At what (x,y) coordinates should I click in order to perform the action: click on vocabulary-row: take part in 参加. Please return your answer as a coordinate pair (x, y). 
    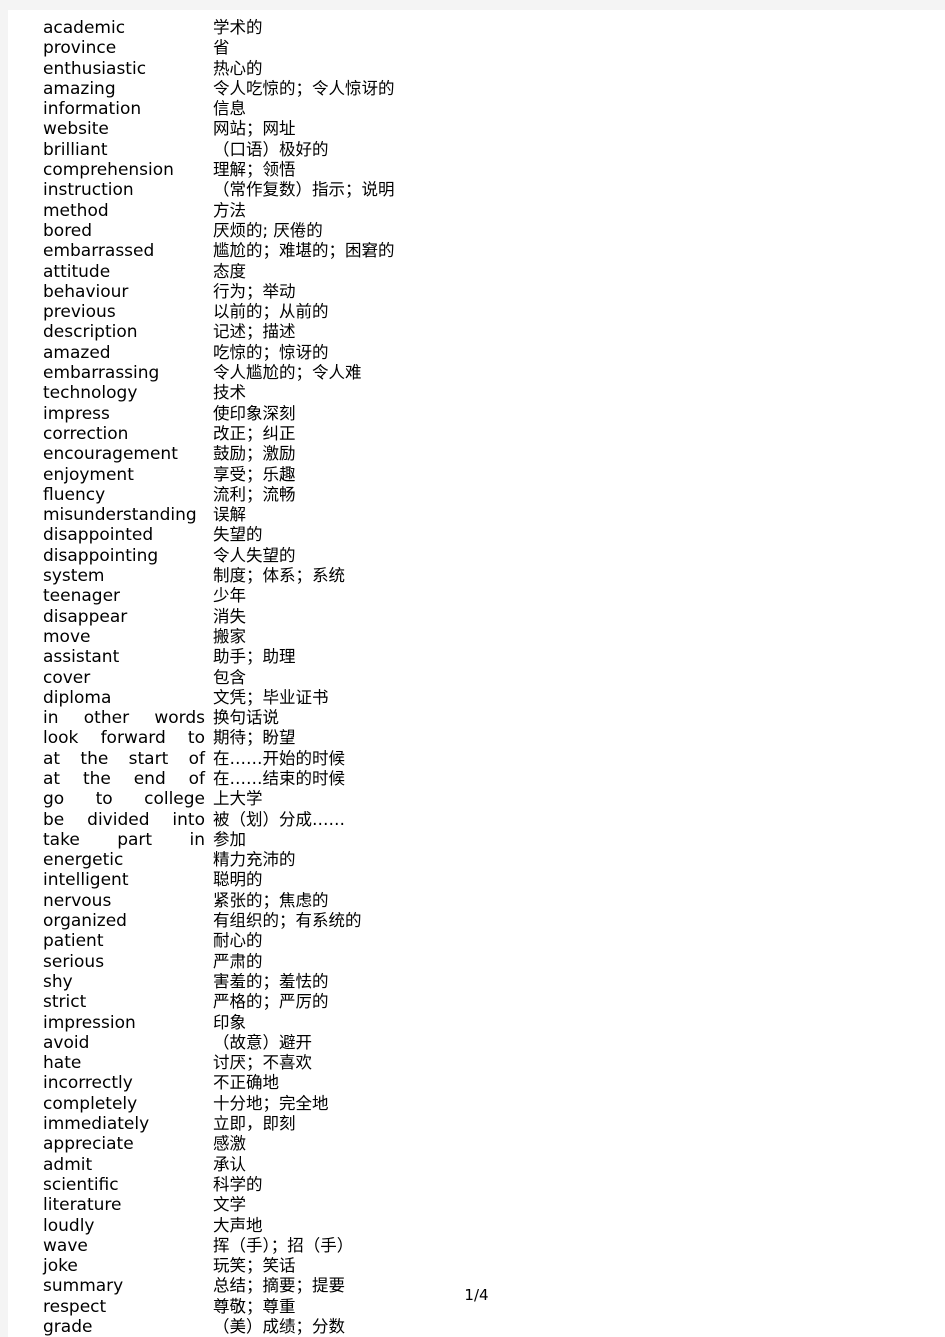
    Looking at the image, I should click on (473, 840).